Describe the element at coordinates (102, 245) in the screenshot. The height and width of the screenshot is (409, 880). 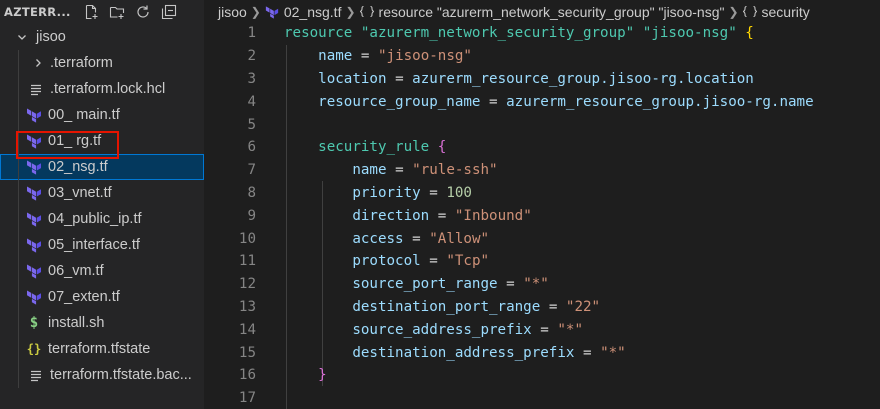
I see `file-05-interface-tf: 05_interface.tf` at that location.